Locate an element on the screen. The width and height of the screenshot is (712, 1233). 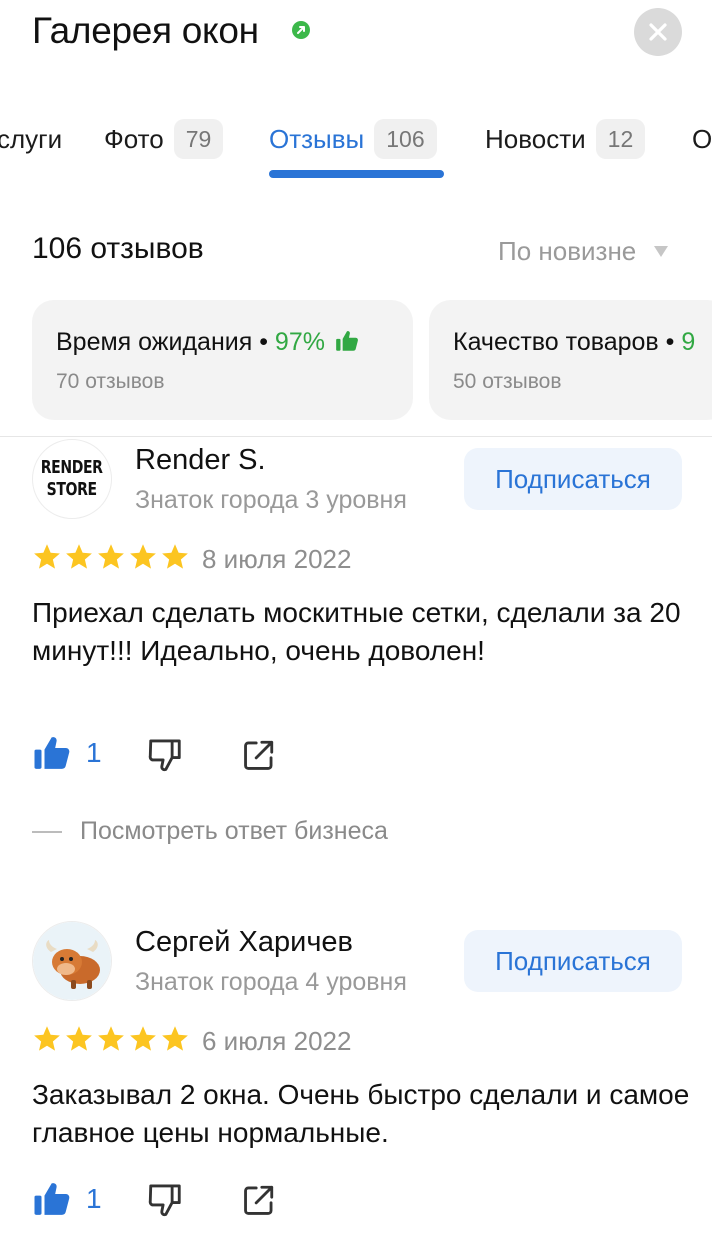
tab-label: Отзывы is located at coordinates (317, 138).